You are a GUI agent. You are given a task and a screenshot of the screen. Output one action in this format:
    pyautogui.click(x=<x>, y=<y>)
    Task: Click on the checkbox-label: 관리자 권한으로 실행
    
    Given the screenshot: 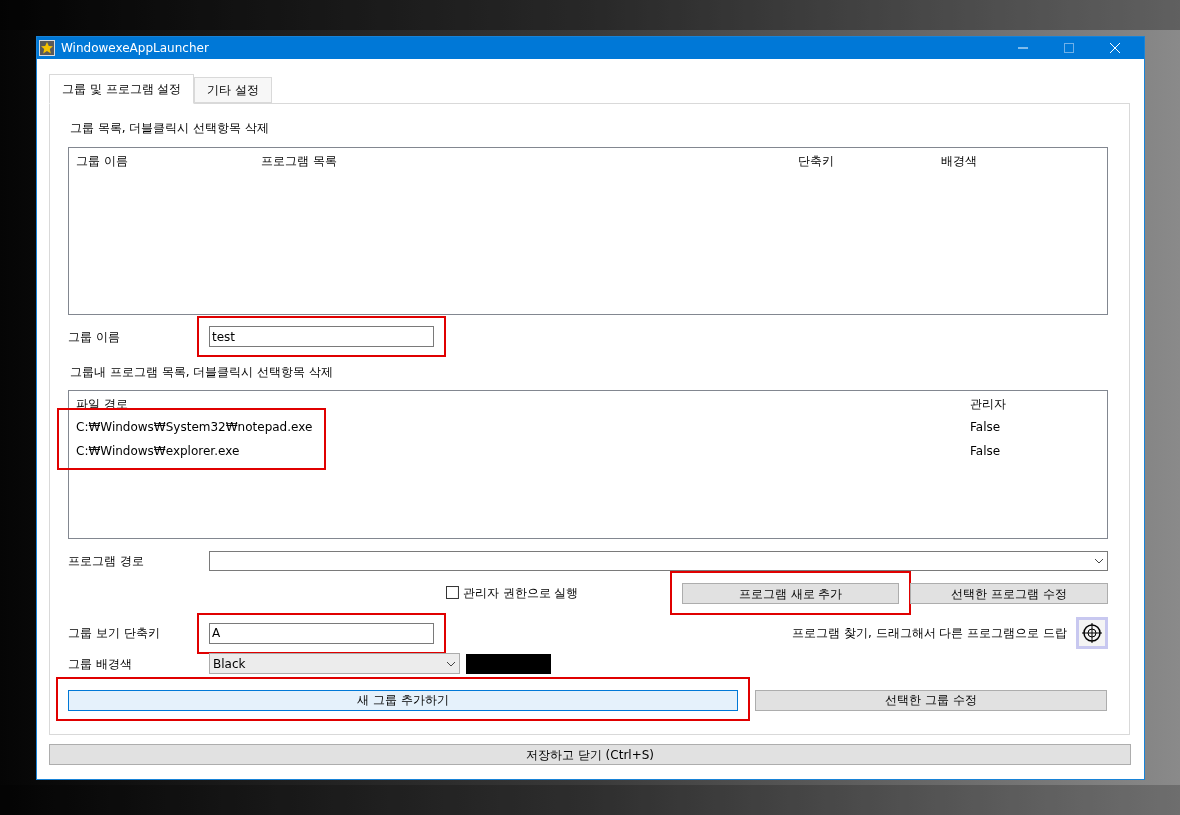 What is the action you would take?
    pyautogui.click(x=572, y=592)
    